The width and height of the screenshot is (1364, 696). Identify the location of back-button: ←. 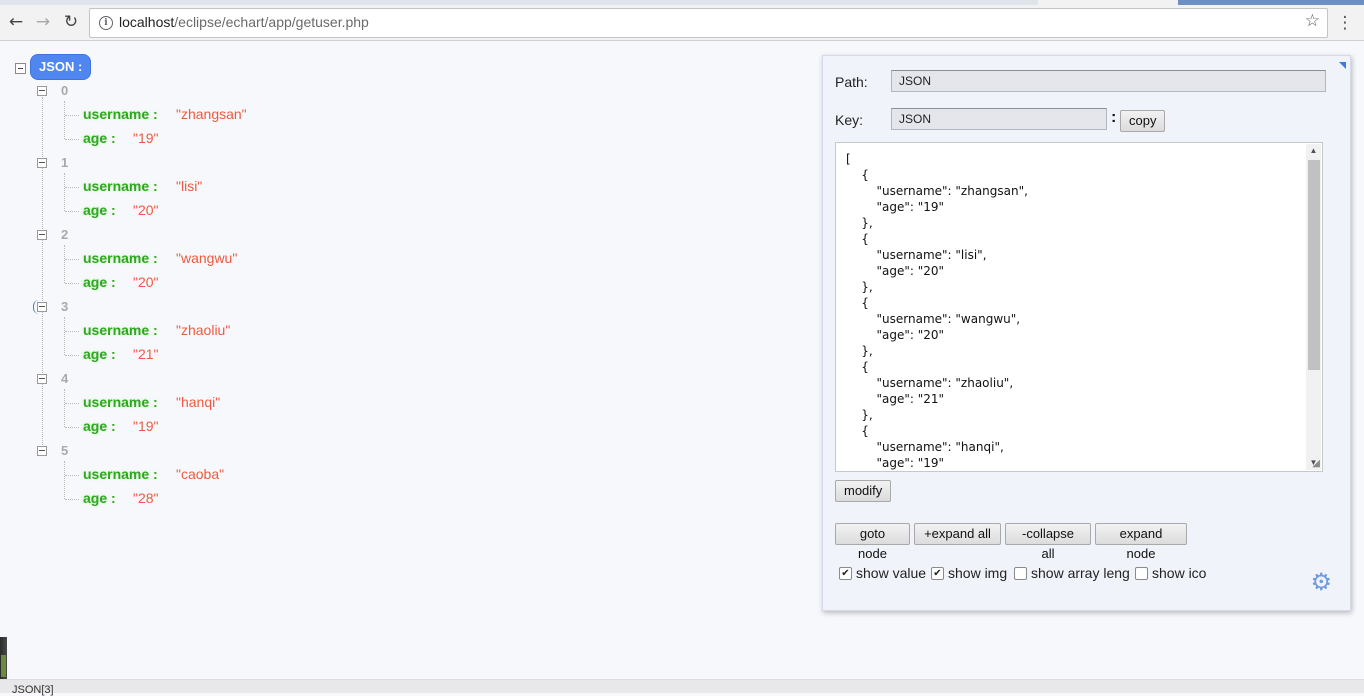
(16, 22).